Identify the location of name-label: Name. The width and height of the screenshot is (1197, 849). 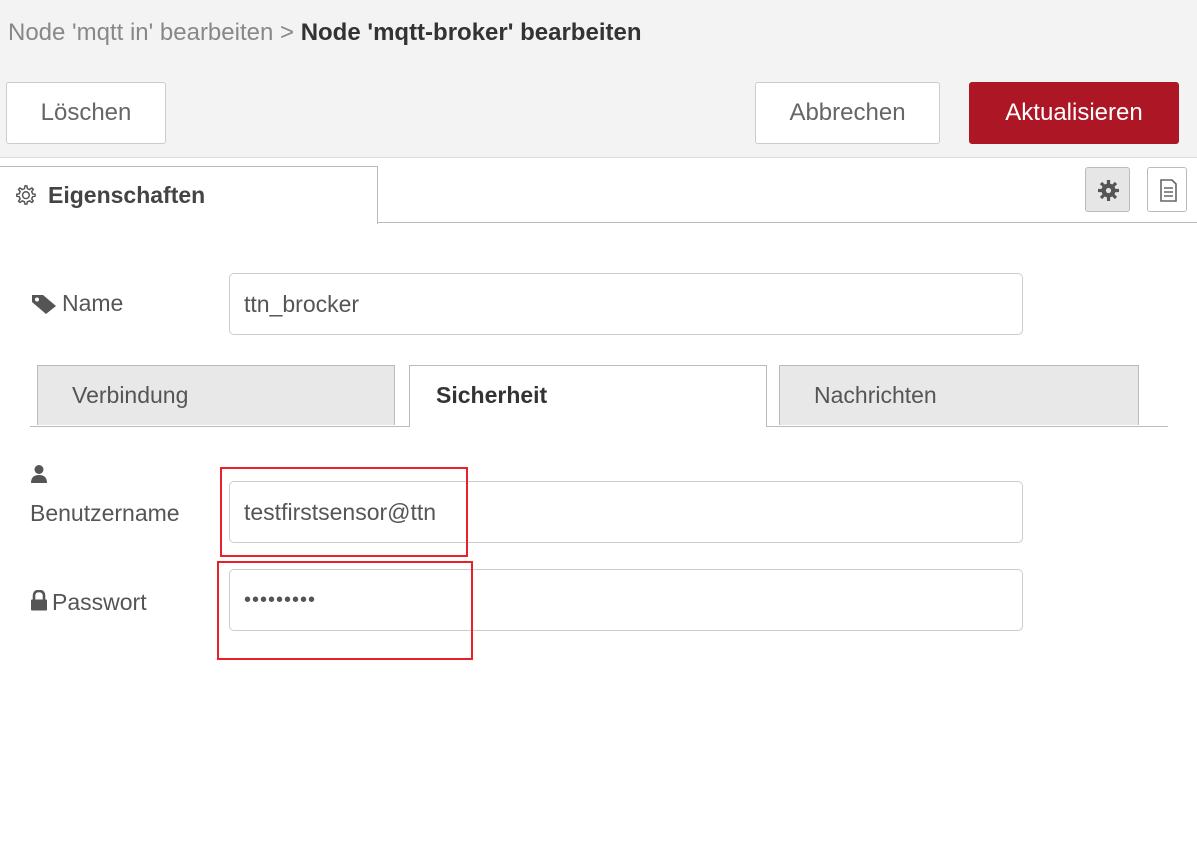
(93, 303).